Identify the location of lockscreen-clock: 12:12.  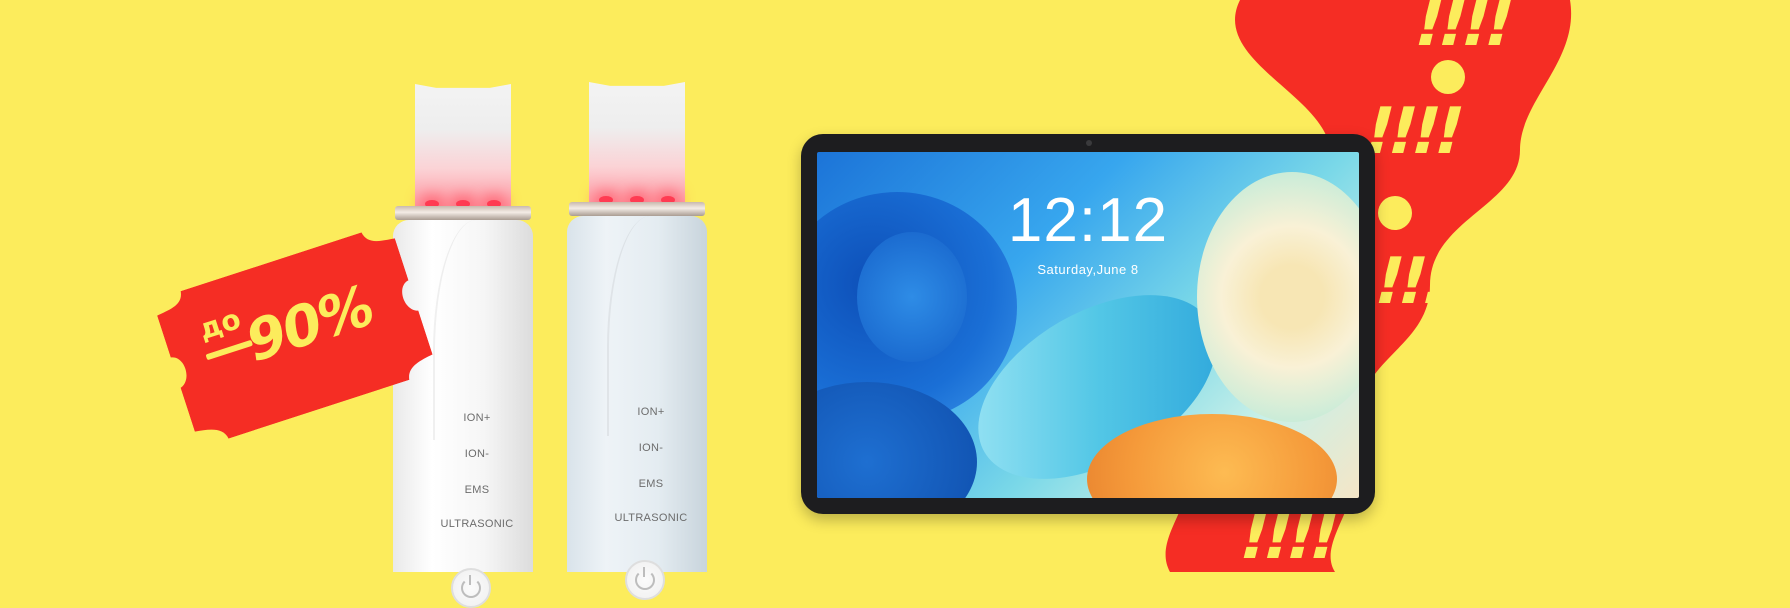
(1088, 220).